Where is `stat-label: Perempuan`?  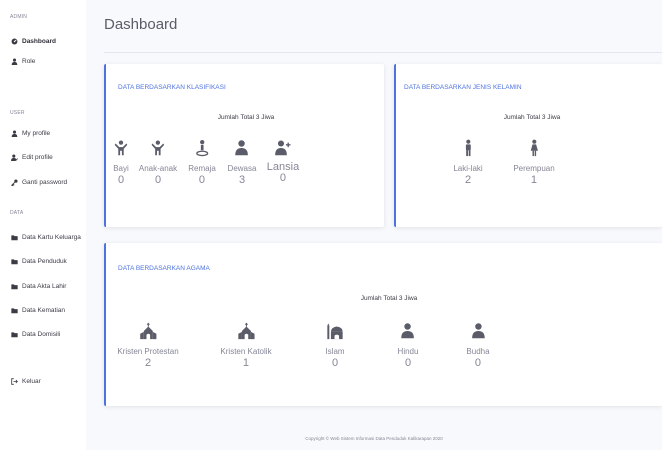
stat-label: Perempuan is located at coordinates (534, 168).